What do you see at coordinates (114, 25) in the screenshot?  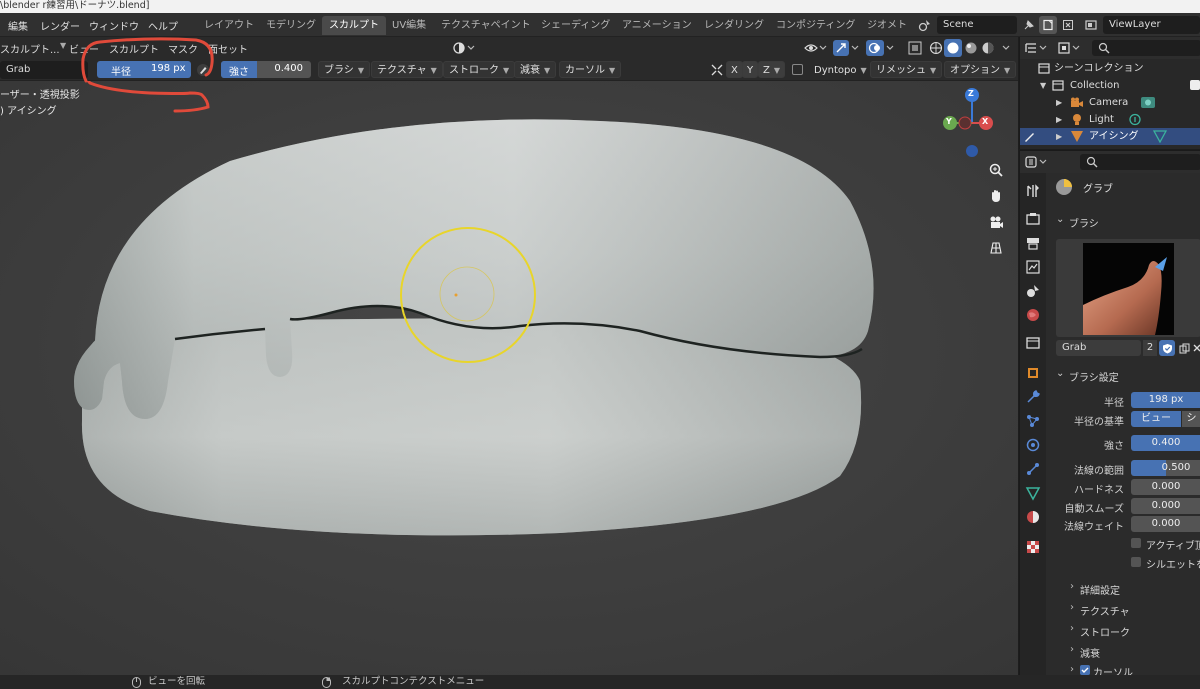 I see `menu-window: ウィンドウ` at bounding box center [114, 25].